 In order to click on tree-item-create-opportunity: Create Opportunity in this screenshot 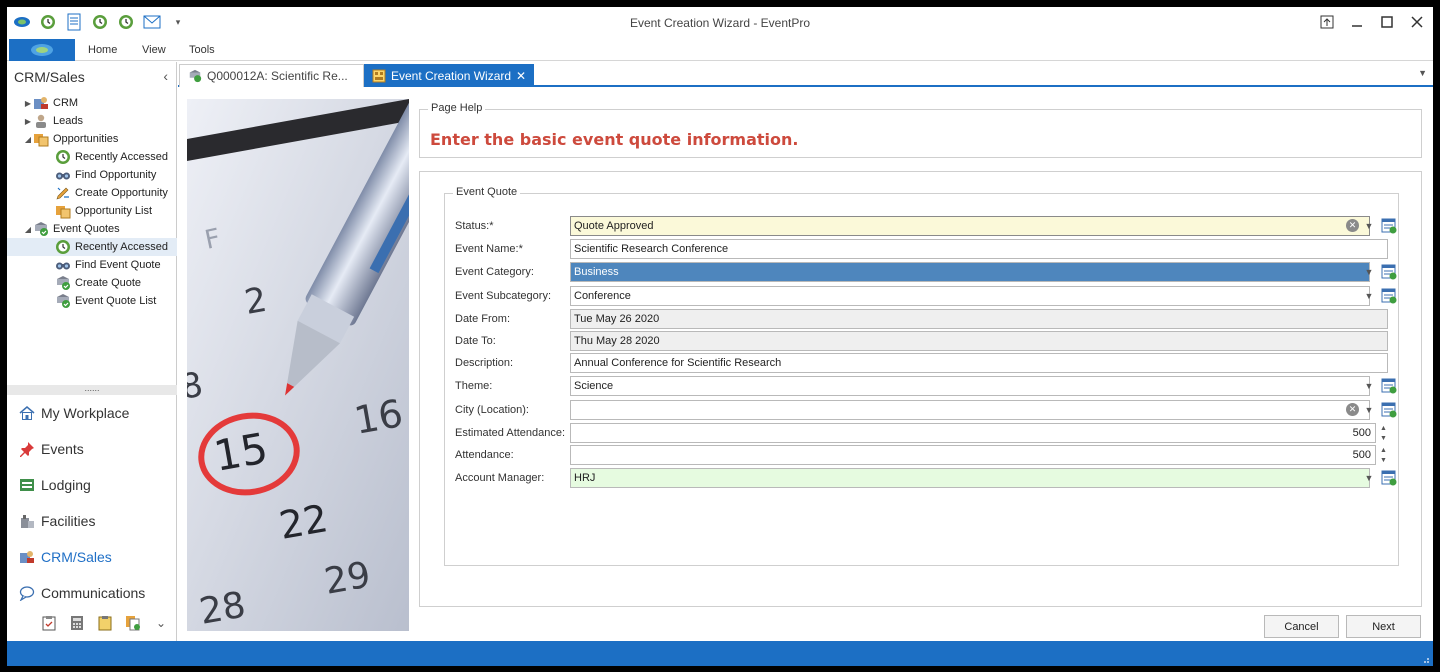, I will do `click(92, 193)`.